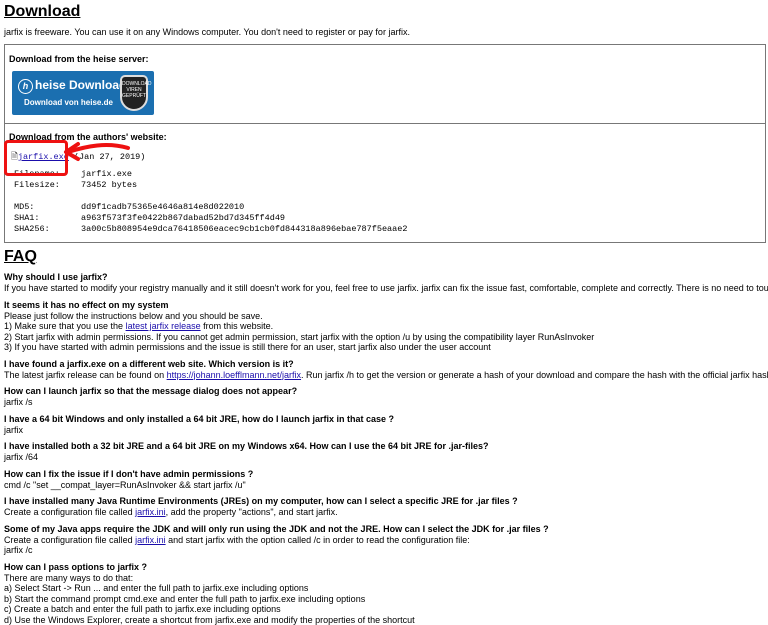 The height and width of the screenshot is (625, 768). What do you see at coordinates (25, 86) in the screenshot?
I see `heise-logo-icon: h` at bounding box center [25, 86].